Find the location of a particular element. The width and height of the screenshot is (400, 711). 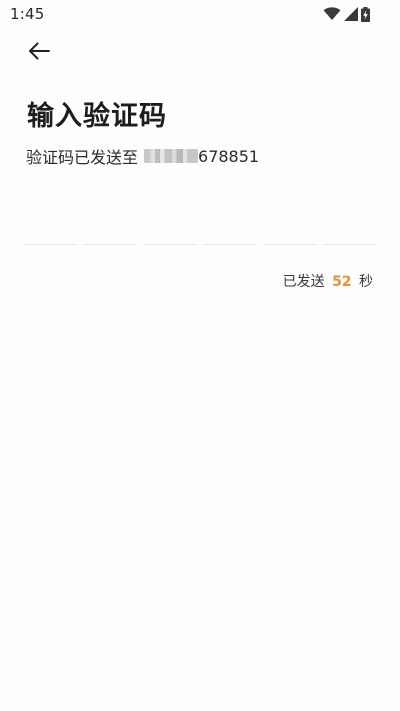

countdown-prefix: 已发送 is located at coordinates (303, 282).